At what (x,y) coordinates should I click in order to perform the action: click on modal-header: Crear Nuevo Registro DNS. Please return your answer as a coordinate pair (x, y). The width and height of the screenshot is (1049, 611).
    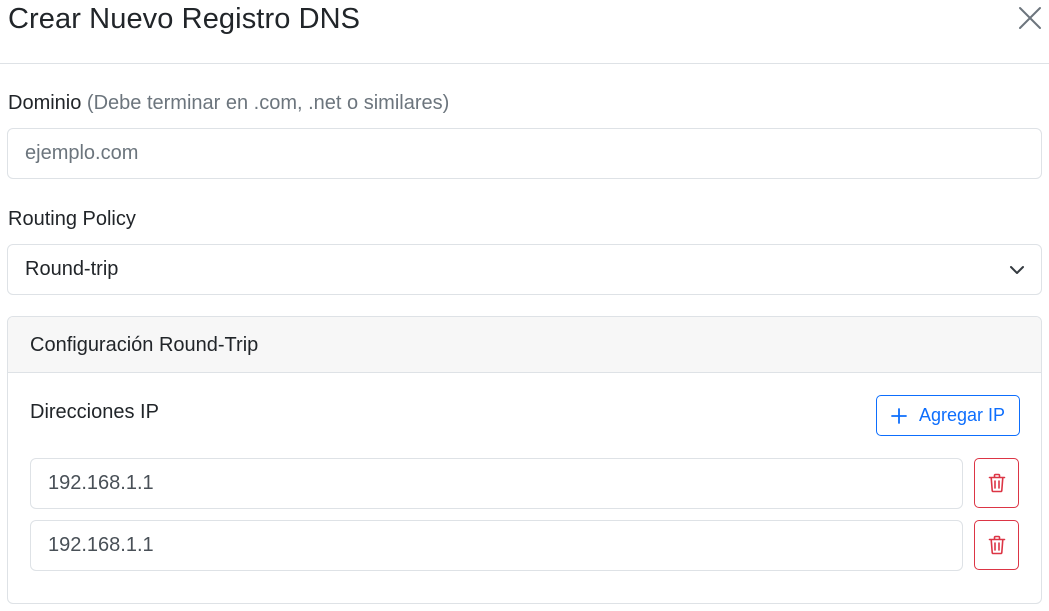
    Looking at the image, I should click on (524, 32).